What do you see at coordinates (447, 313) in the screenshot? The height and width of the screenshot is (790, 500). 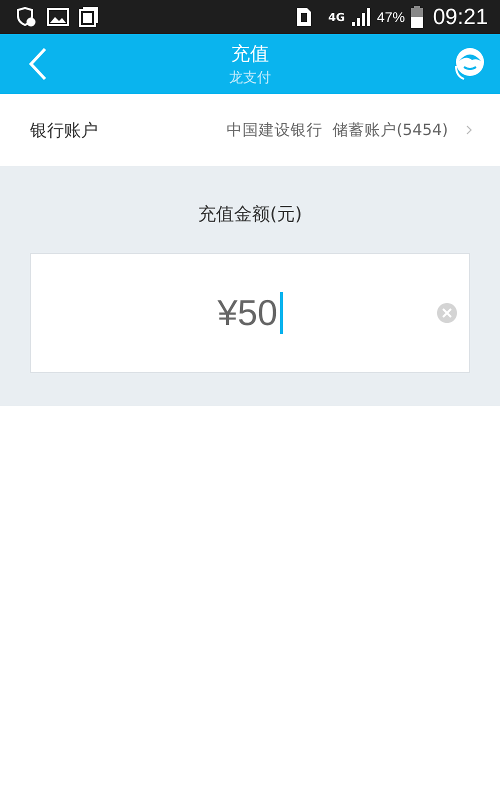 I see `clear-icon` at bounding box center [447, 313].